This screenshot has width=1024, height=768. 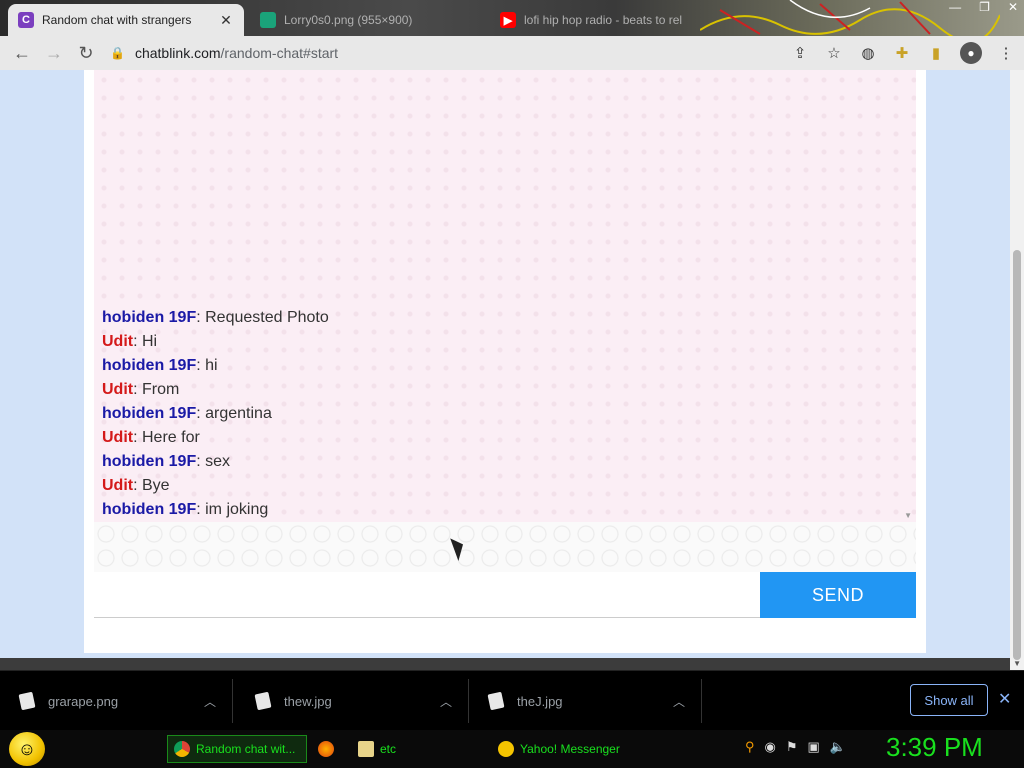 What do you see at coordinates (326, 749) in the screenshot?
I see `firefox-icon` at bounding box center [326, 749].